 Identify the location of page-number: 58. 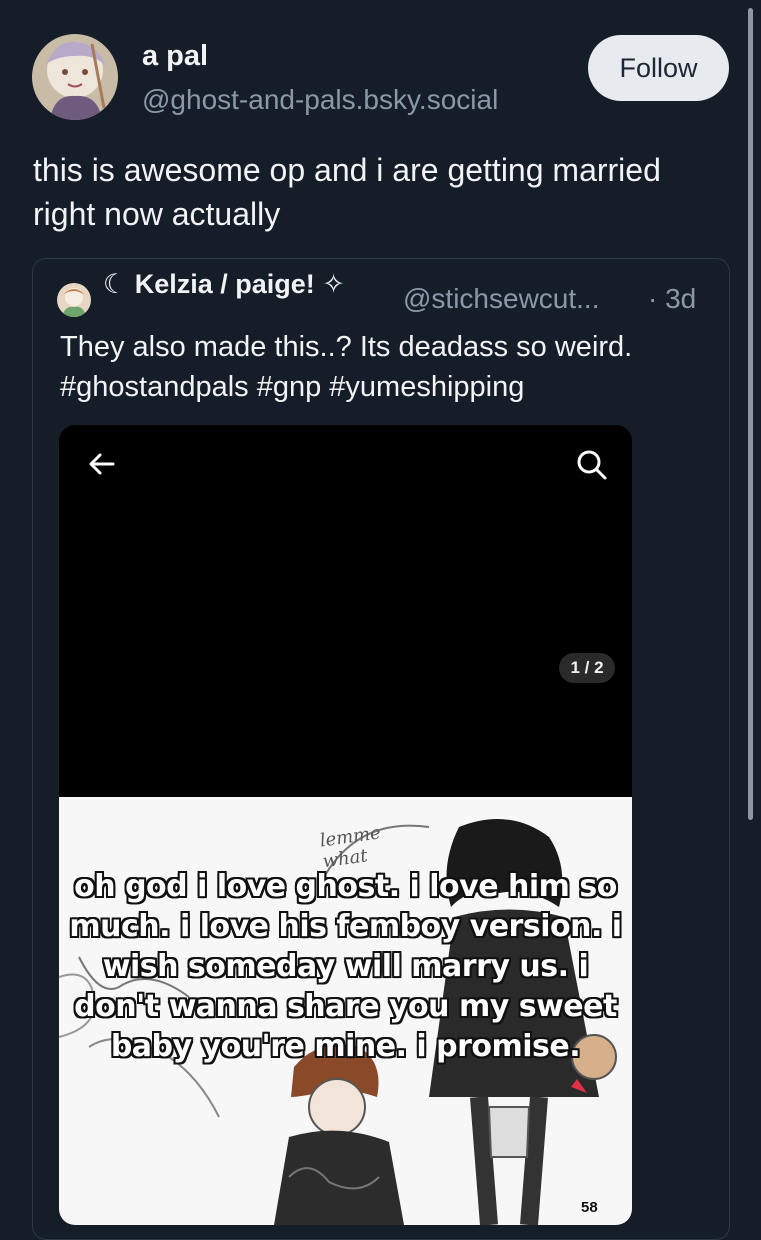
(589, 1207).